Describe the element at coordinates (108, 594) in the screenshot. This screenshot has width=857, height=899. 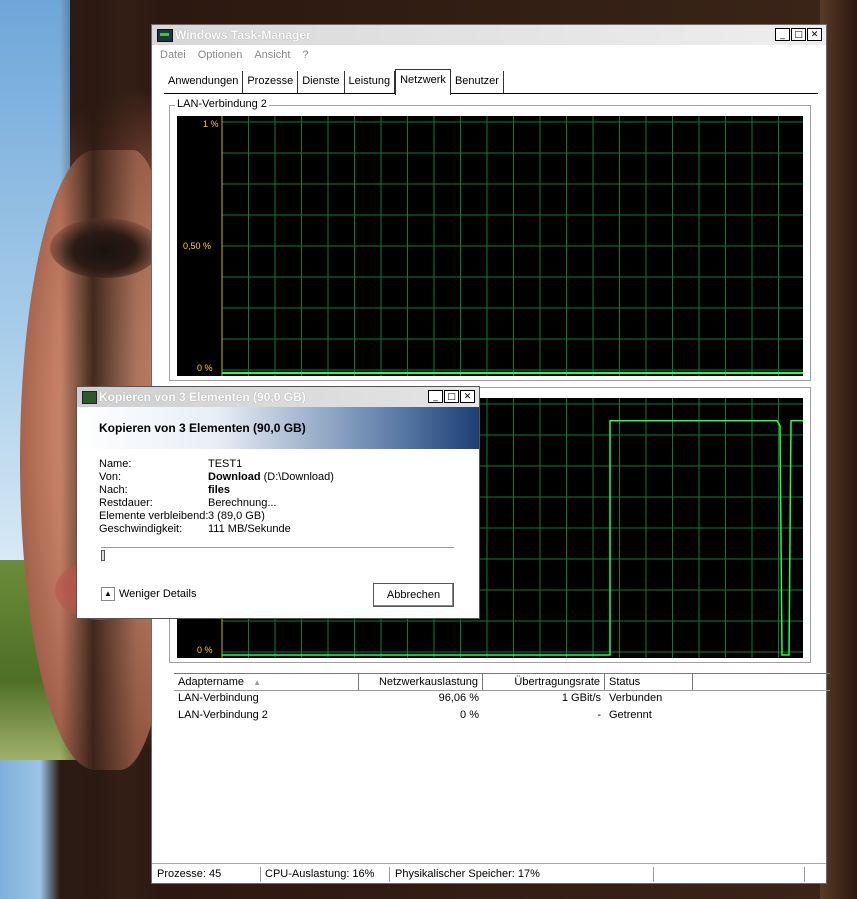
I see `chevron-up-icon: ▲` at that location.